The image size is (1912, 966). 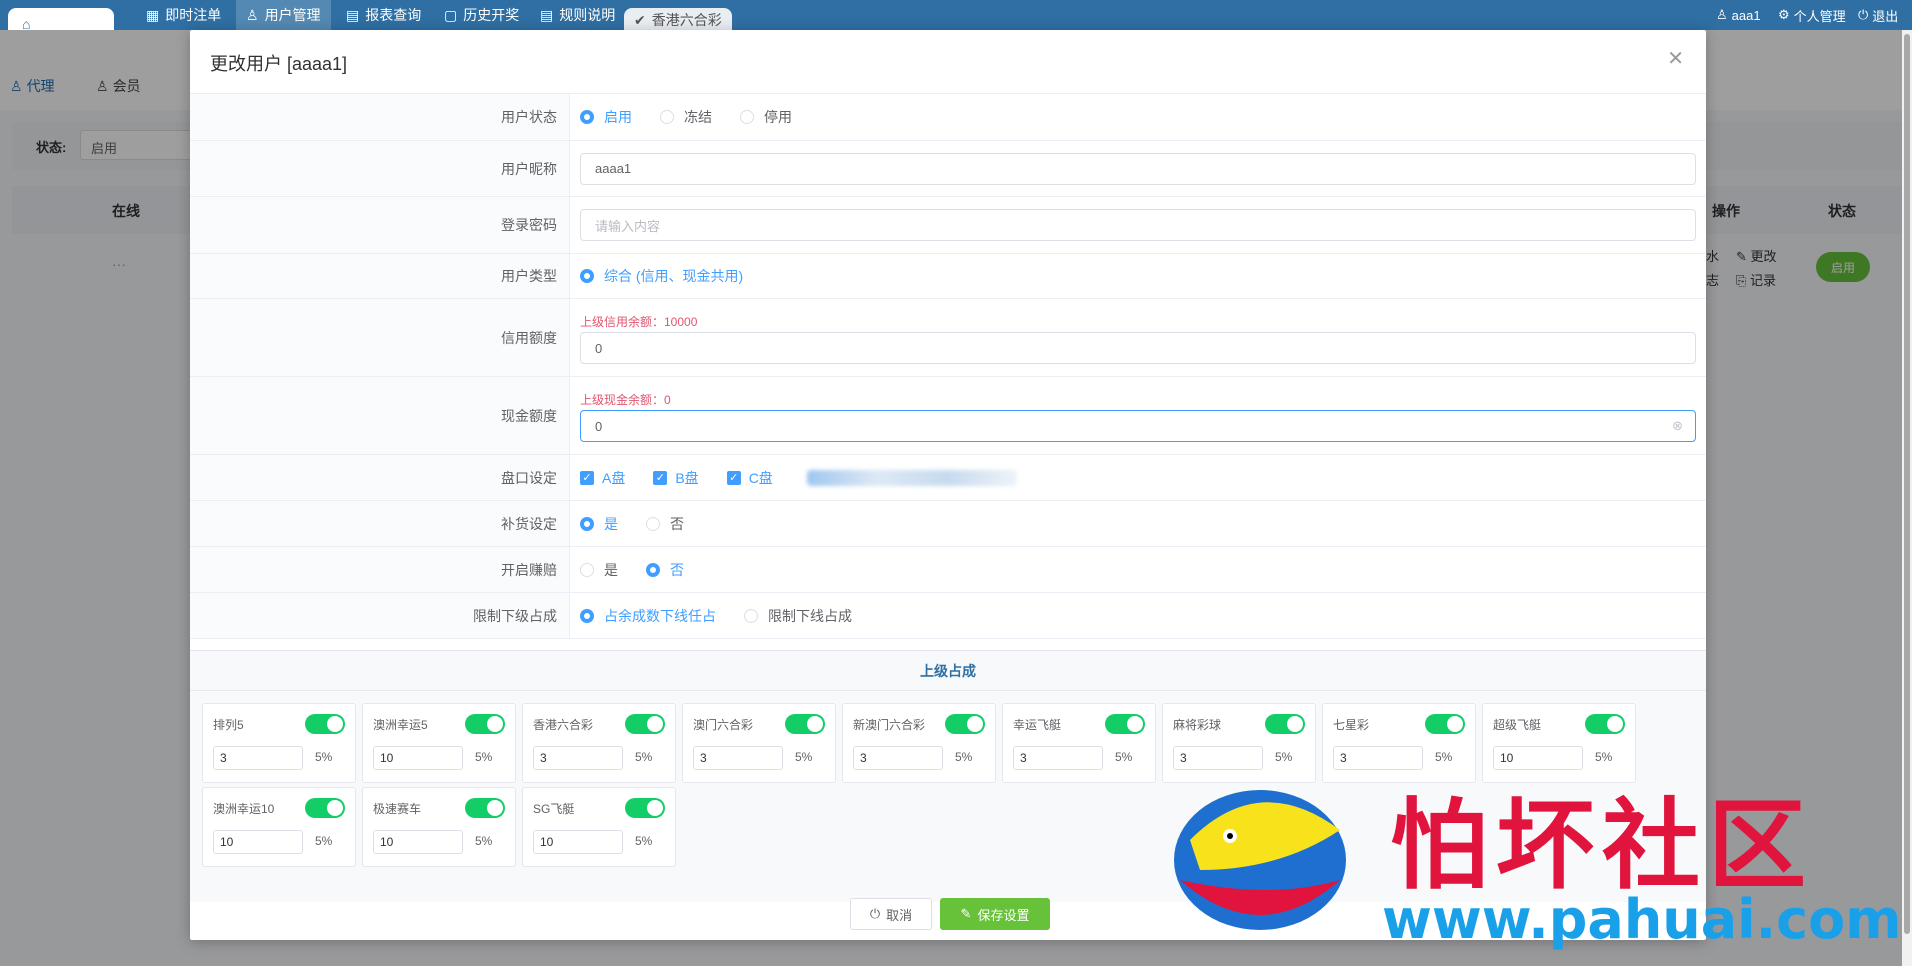 What do you see at coordinates (380, 117) in the screenshot?
I see `label-user-status: 用户状态` at bounding box center [380, 117].